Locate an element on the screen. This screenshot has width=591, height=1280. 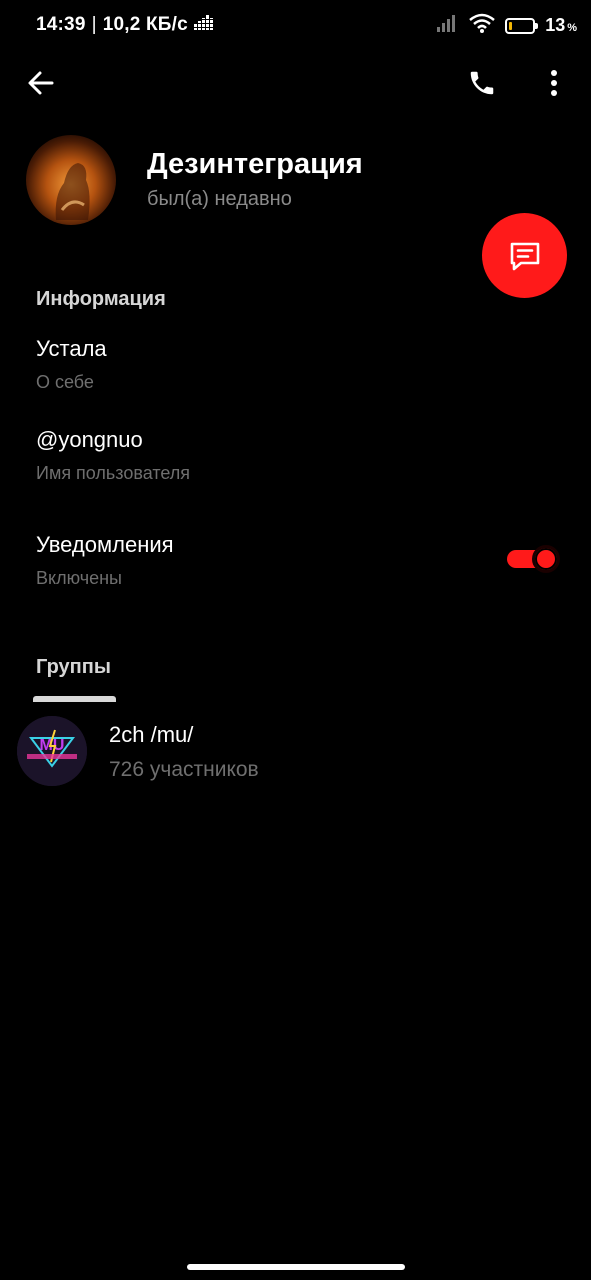
notifications-toggle is located at coordinates (533, 559).